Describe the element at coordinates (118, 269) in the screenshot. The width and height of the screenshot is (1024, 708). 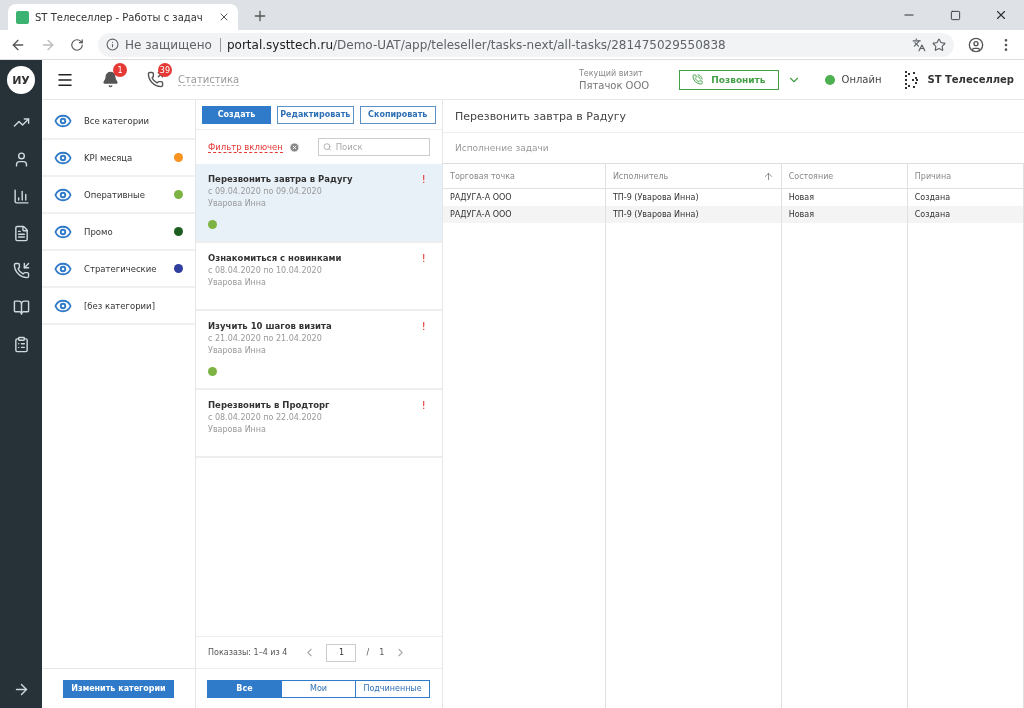
I see `category-item: Стратегические` at that location.